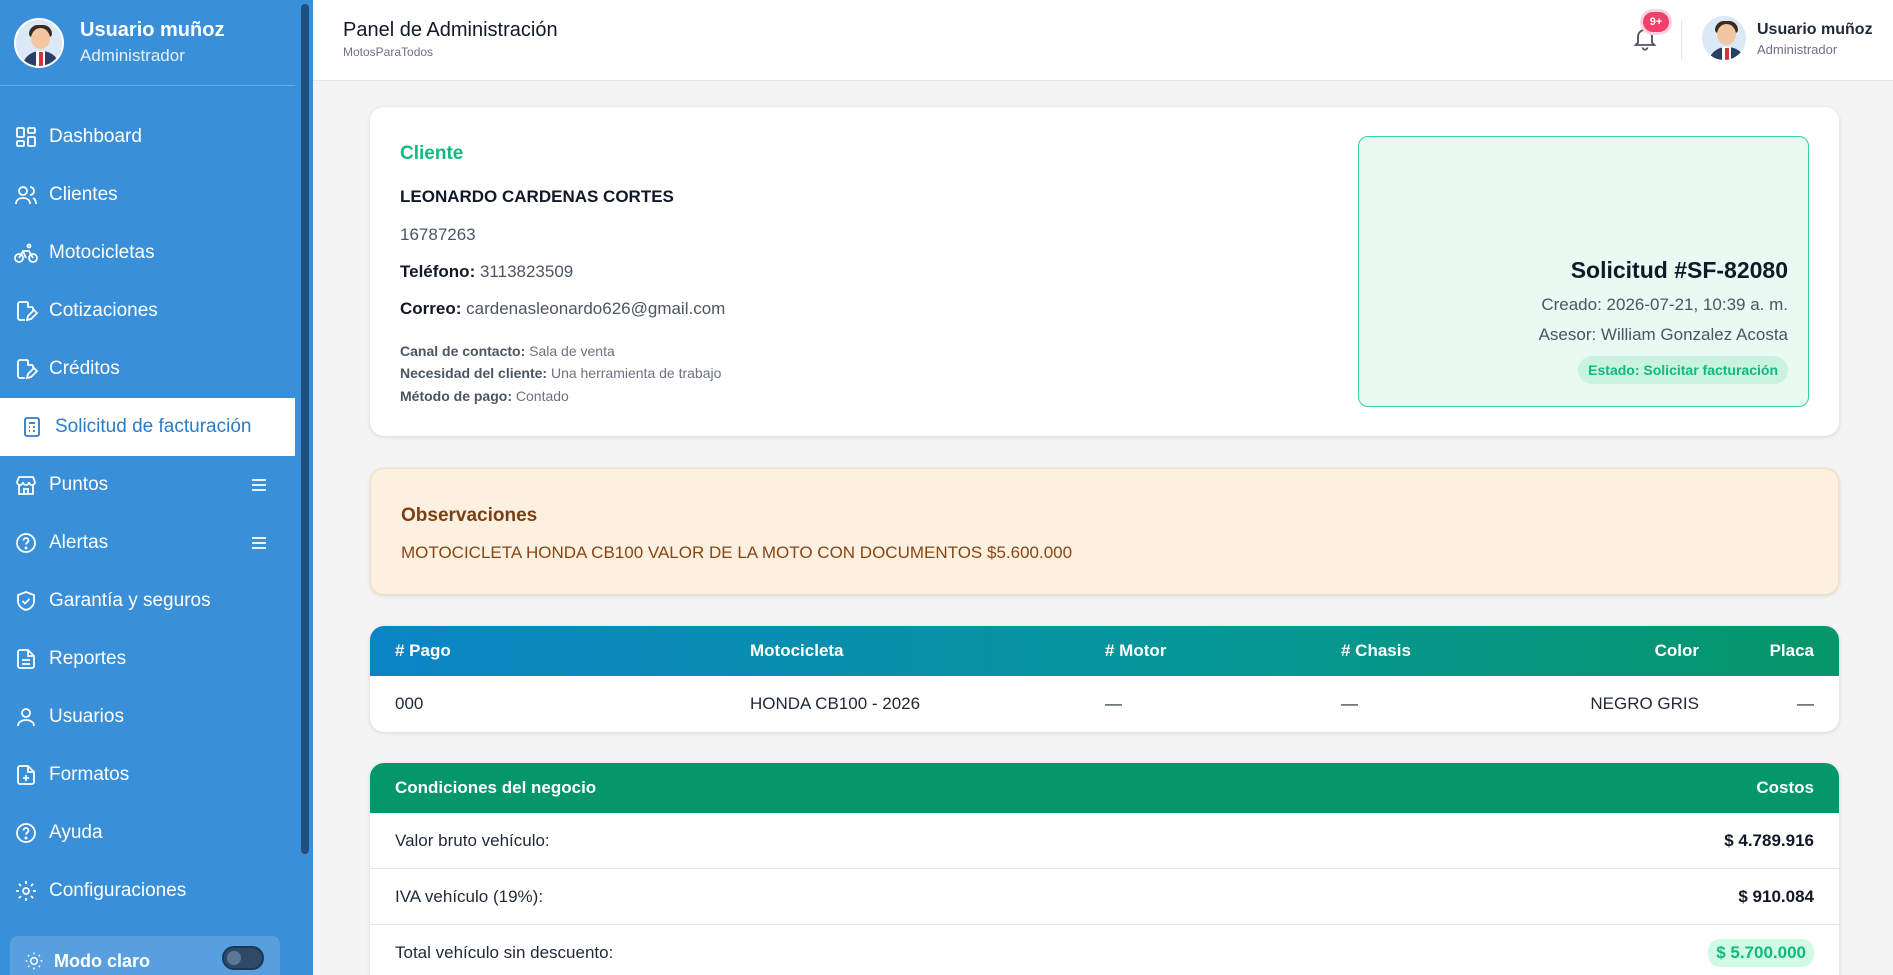  Describe the element at coordinates (305, 429) in the screenshot. I see `scrollbar-thumb` at that location.